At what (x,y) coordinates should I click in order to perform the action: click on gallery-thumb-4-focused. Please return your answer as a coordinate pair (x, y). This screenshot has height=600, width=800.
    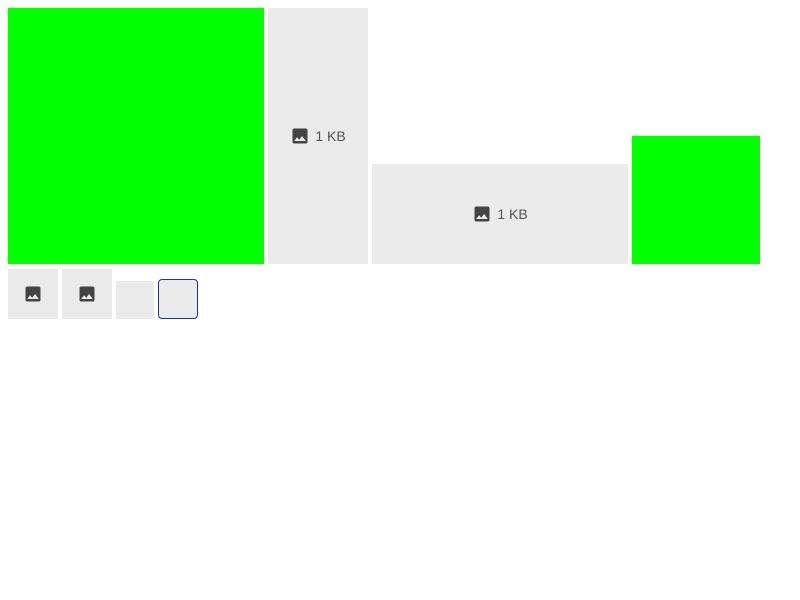
    Looking at the image, I should click on (178, 299).